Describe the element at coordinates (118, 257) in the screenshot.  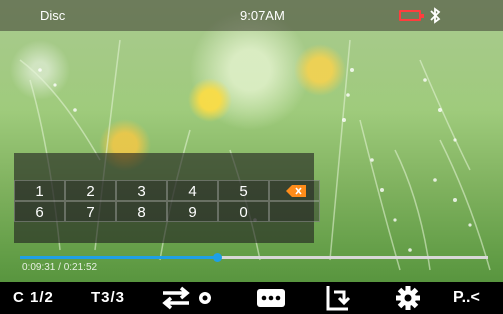
I see `progress-fill` at that location.